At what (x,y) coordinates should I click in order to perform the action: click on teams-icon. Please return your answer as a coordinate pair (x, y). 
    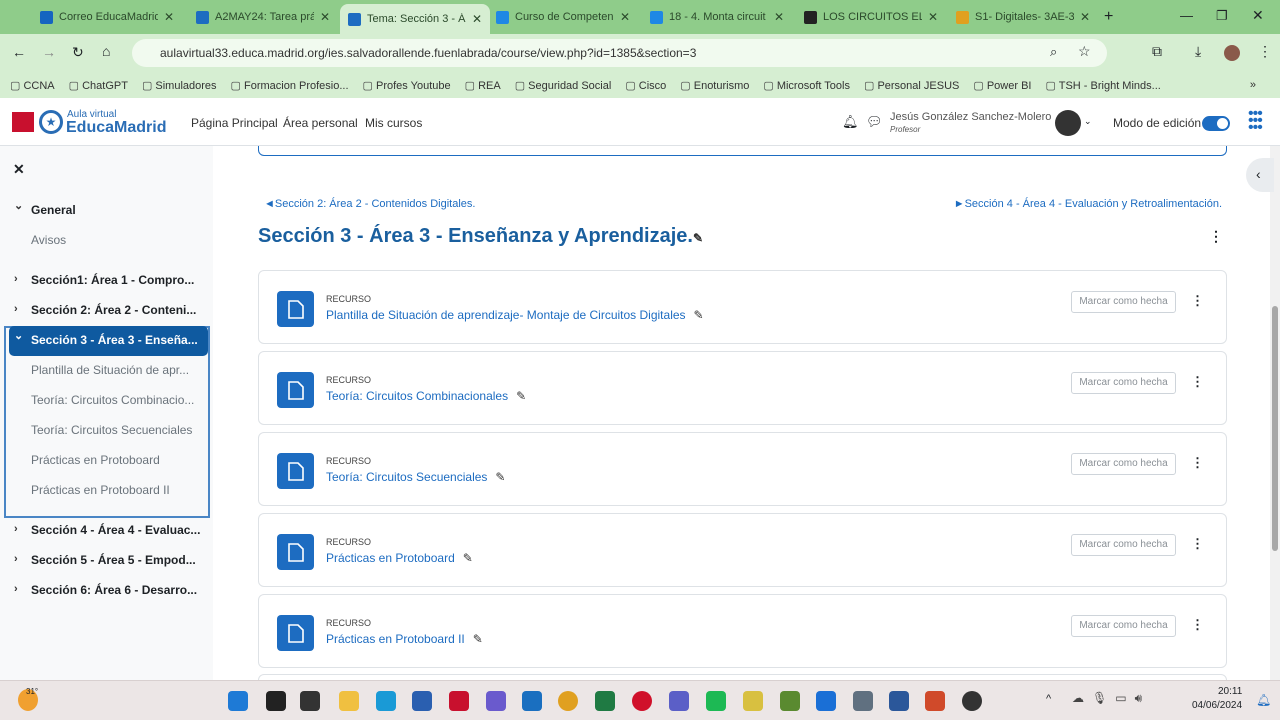
    Looking at the image, I should click on (679, 701).